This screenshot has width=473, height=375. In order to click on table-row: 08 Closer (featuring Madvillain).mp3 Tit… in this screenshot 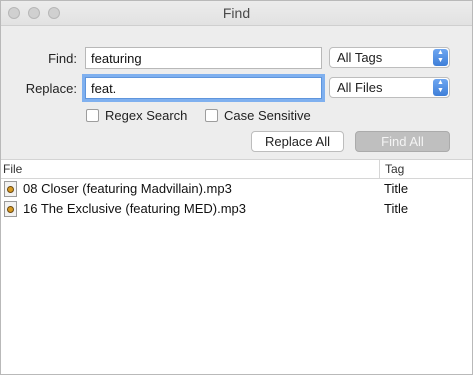, I will do `click(236, 189)`.